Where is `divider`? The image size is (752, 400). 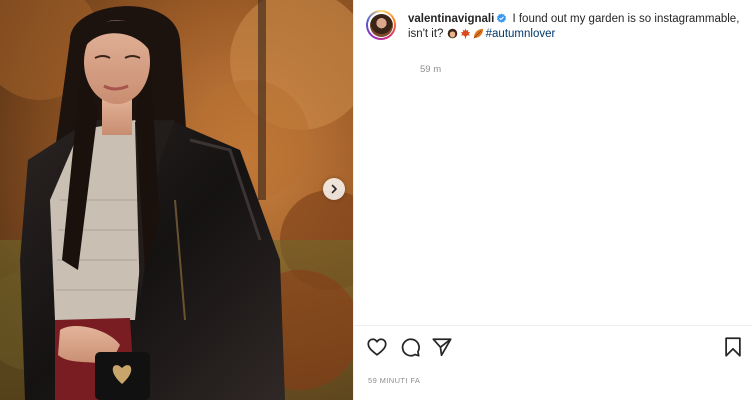
divider is located at coordinates (553, 325).